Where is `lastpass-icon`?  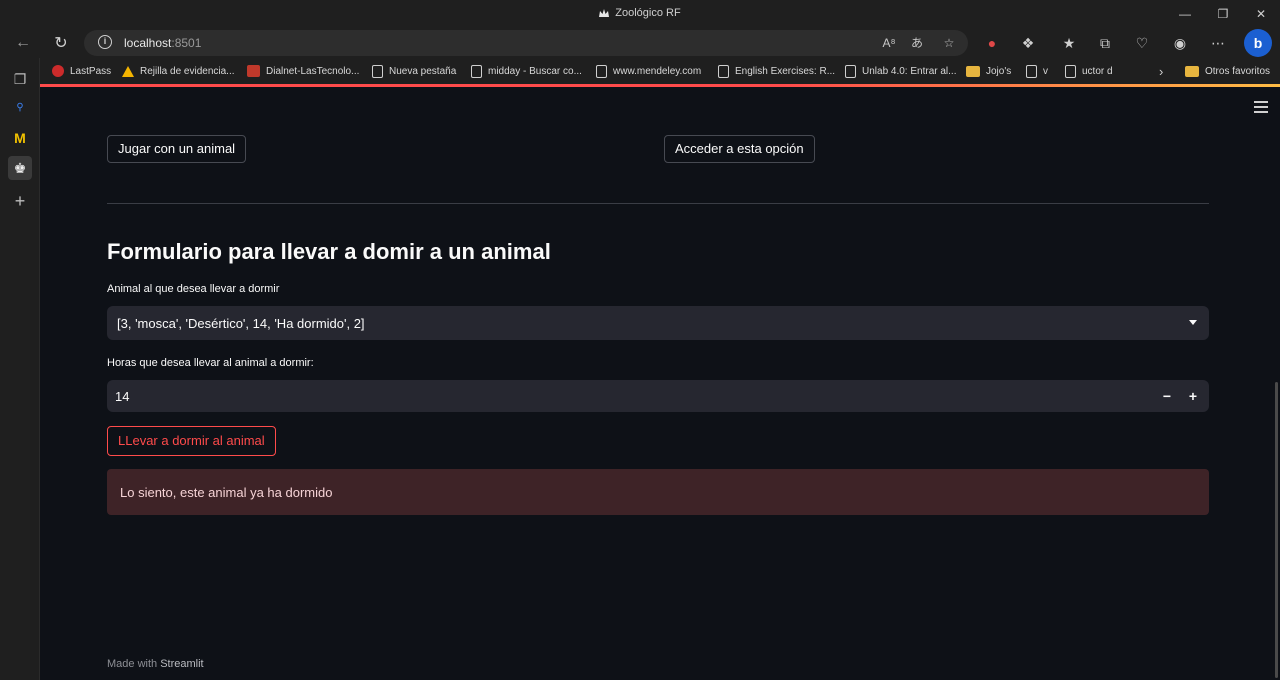
lastpass-icon is located at coordinates (58, 71).